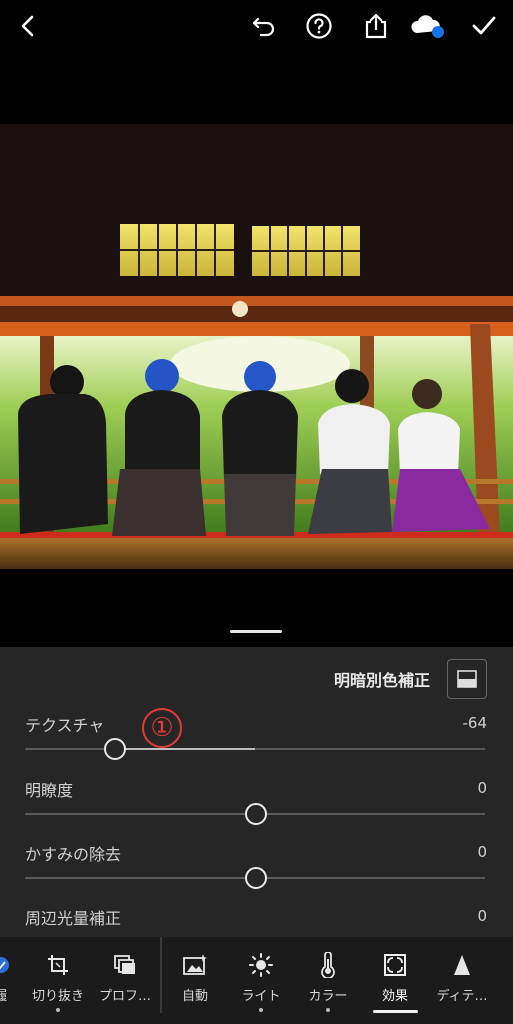 Image resolution: width=513 pixels, height=1024 pixels. Describe the element at coordinates (261, 996) in the screenshot. I see `tool-light-label: ライト` at that location.